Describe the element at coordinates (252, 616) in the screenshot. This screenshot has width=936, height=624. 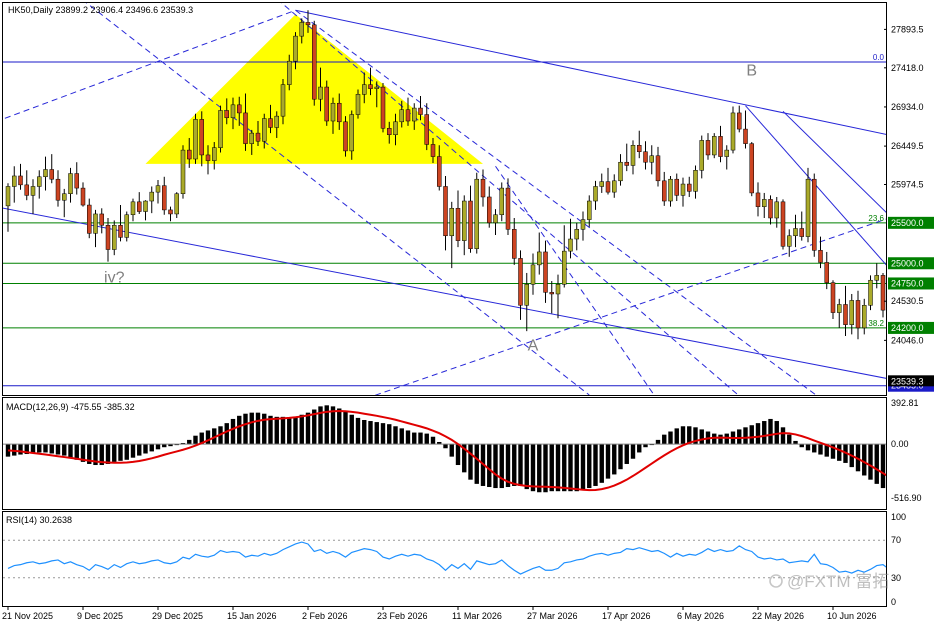
I see `date-tick-label: 15 Jan 2026` at that location.